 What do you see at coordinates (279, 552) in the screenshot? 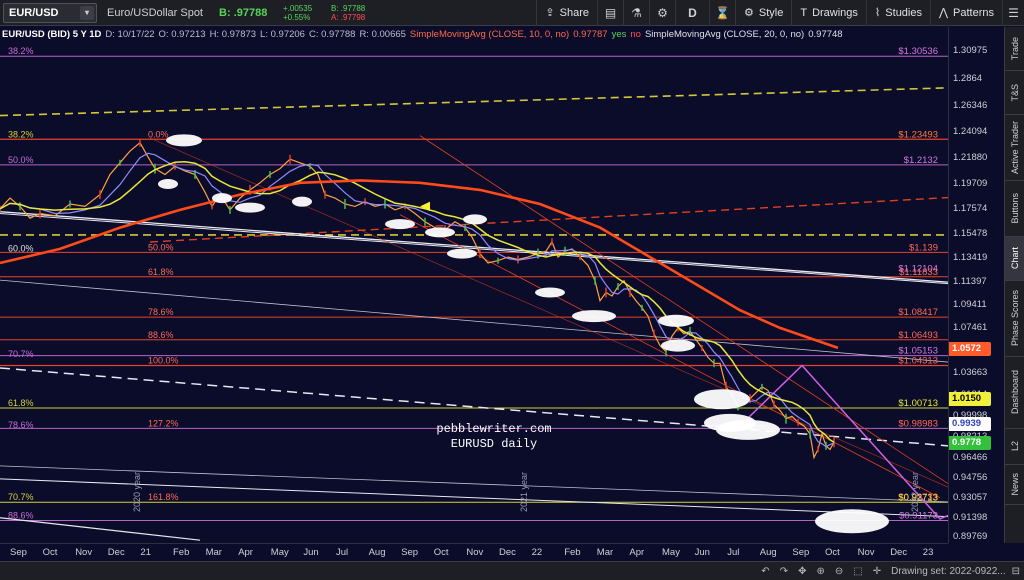
I see `time-axis-label: May` at bounding box center [279, 552].